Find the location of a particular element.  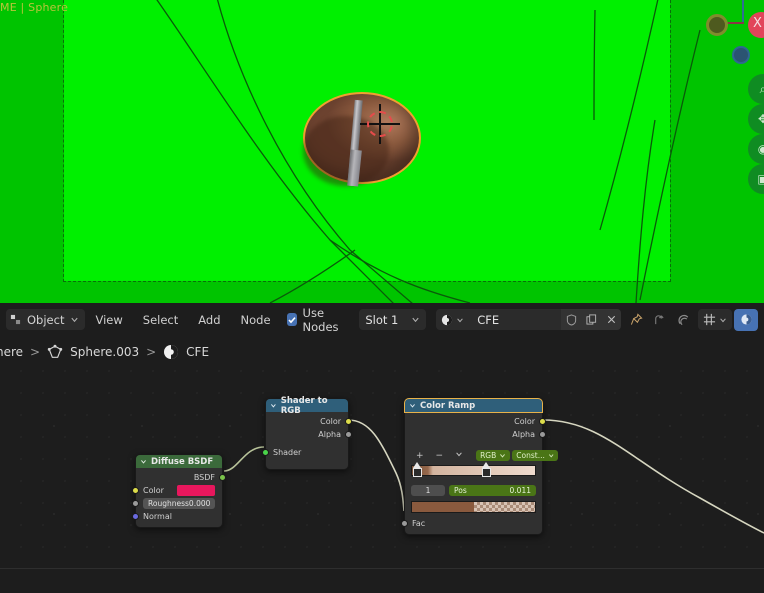

material-datablock-group: CFE is located at coordinates (529, 319).